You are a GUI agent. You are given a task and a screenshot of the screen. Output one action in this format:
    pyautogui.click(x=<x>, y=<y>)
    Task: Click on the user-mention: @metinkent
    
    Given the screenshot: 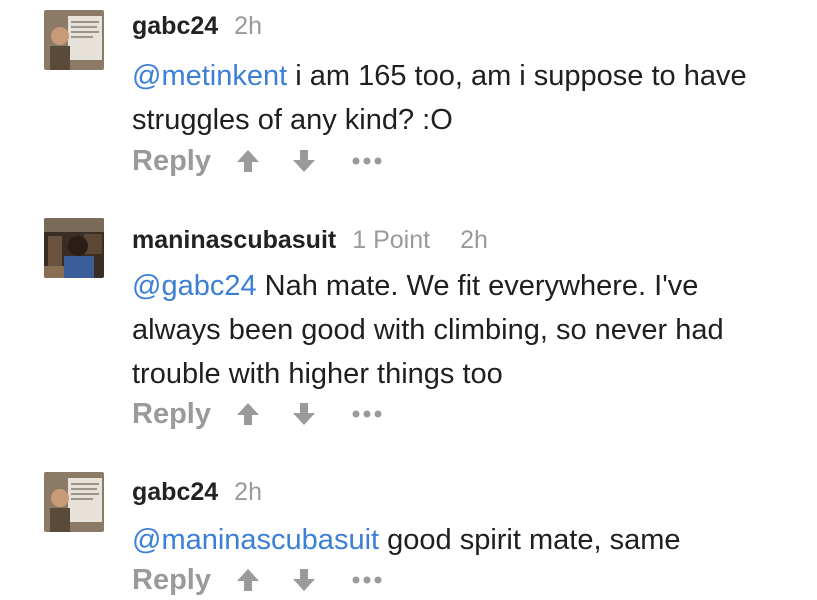 What is the action you would take?
    pyautogui.click(x=209, y=76)
    